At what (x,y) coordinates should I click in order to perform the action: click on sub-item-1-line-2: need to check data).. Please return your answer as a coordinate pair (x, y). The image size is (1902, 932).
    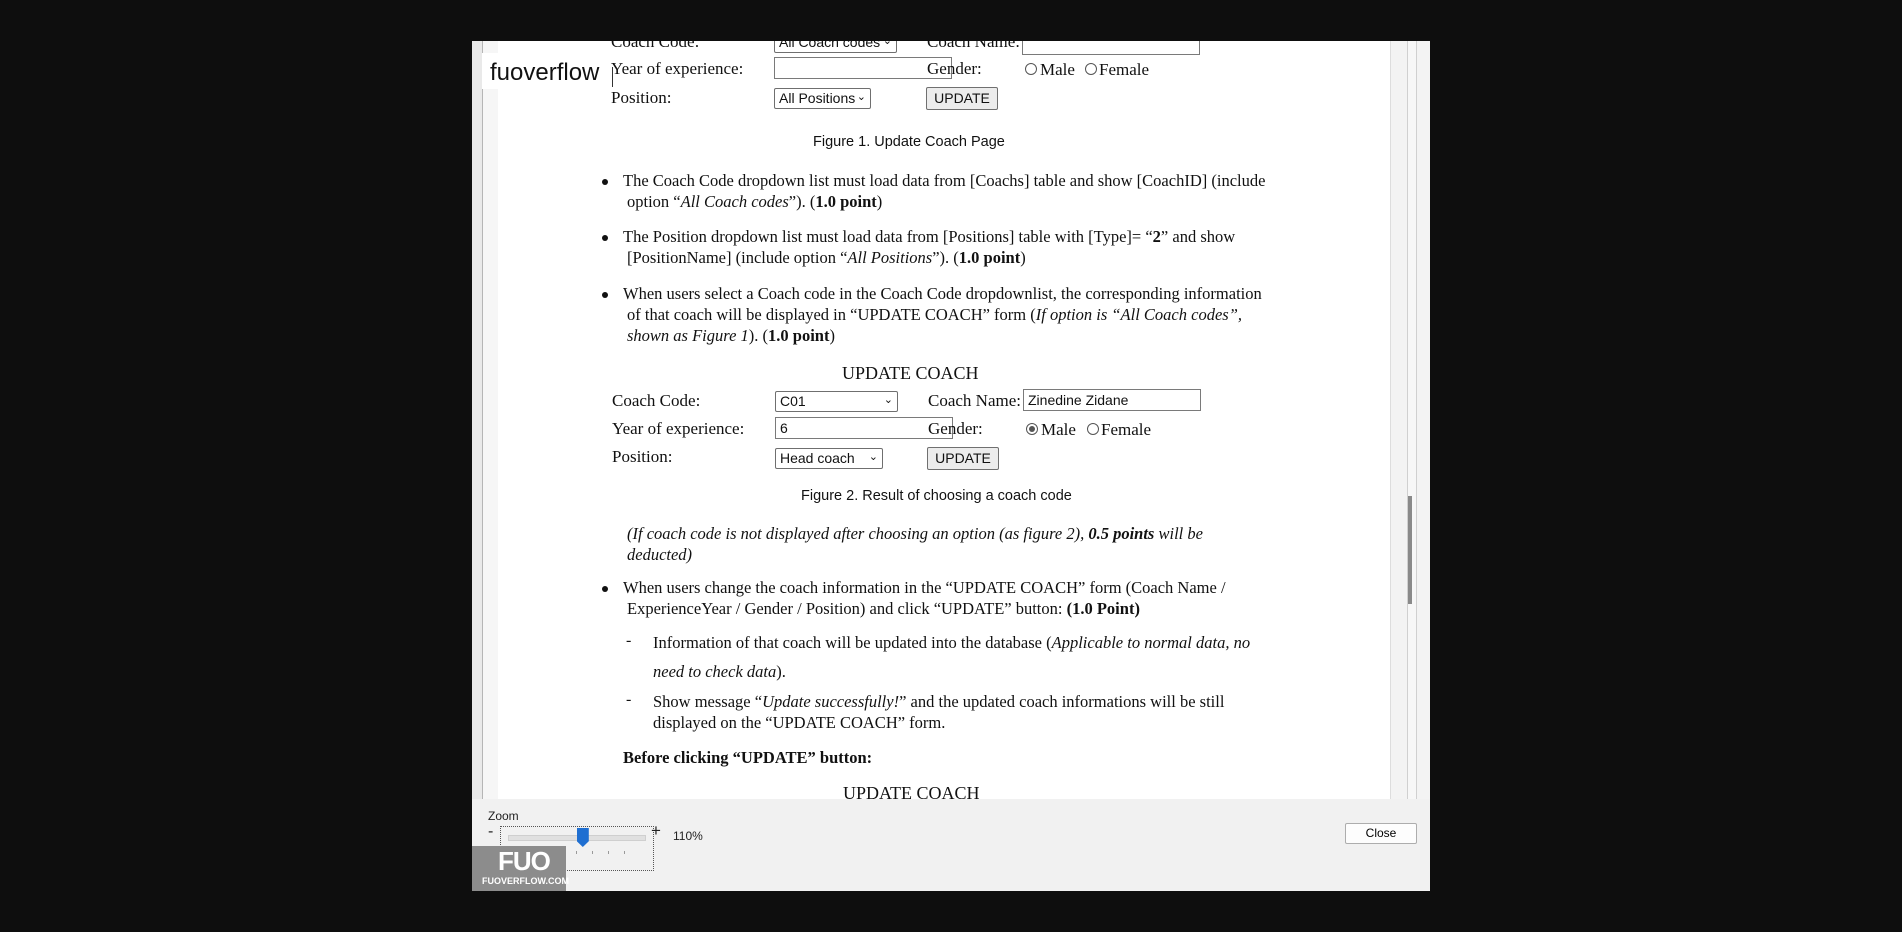
    Looking at the image, I should click on (719, 671).